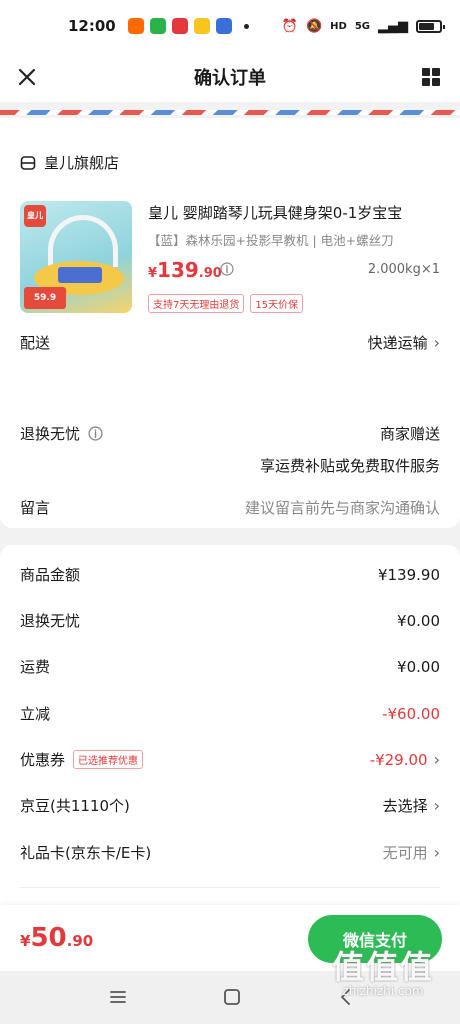 Image resolution: width=460 pixels, height=1024 pixels. I want to click on return-worry-value: 商家赠送, so click(409, 434).